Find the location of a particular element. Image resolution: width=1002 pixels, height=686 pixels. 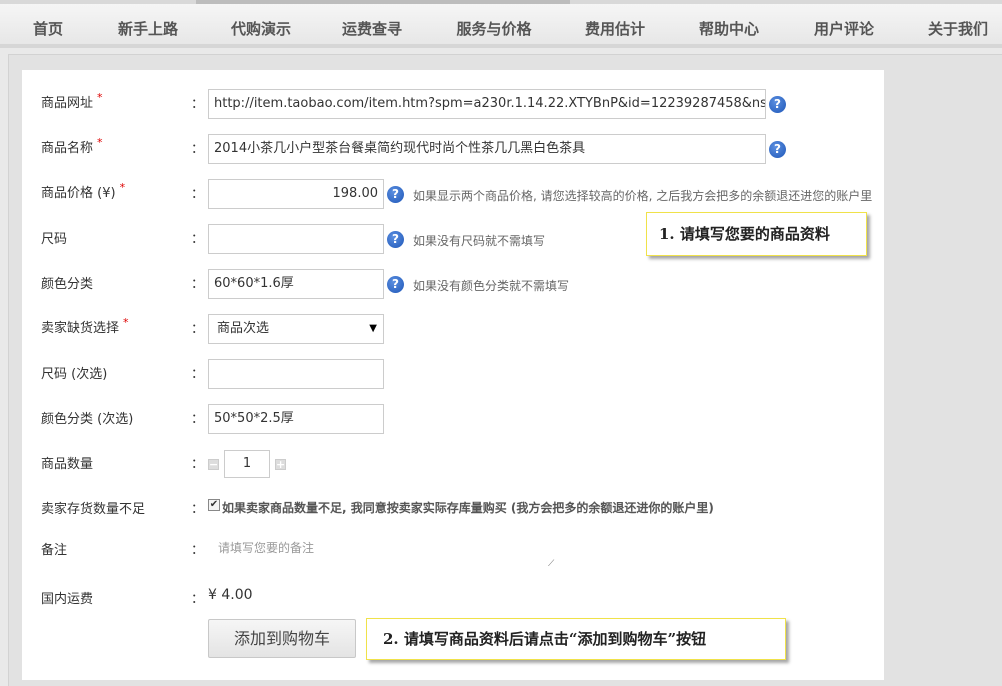

dropdown-arrow-icon: ▼ is located at coordinates (373, 328).